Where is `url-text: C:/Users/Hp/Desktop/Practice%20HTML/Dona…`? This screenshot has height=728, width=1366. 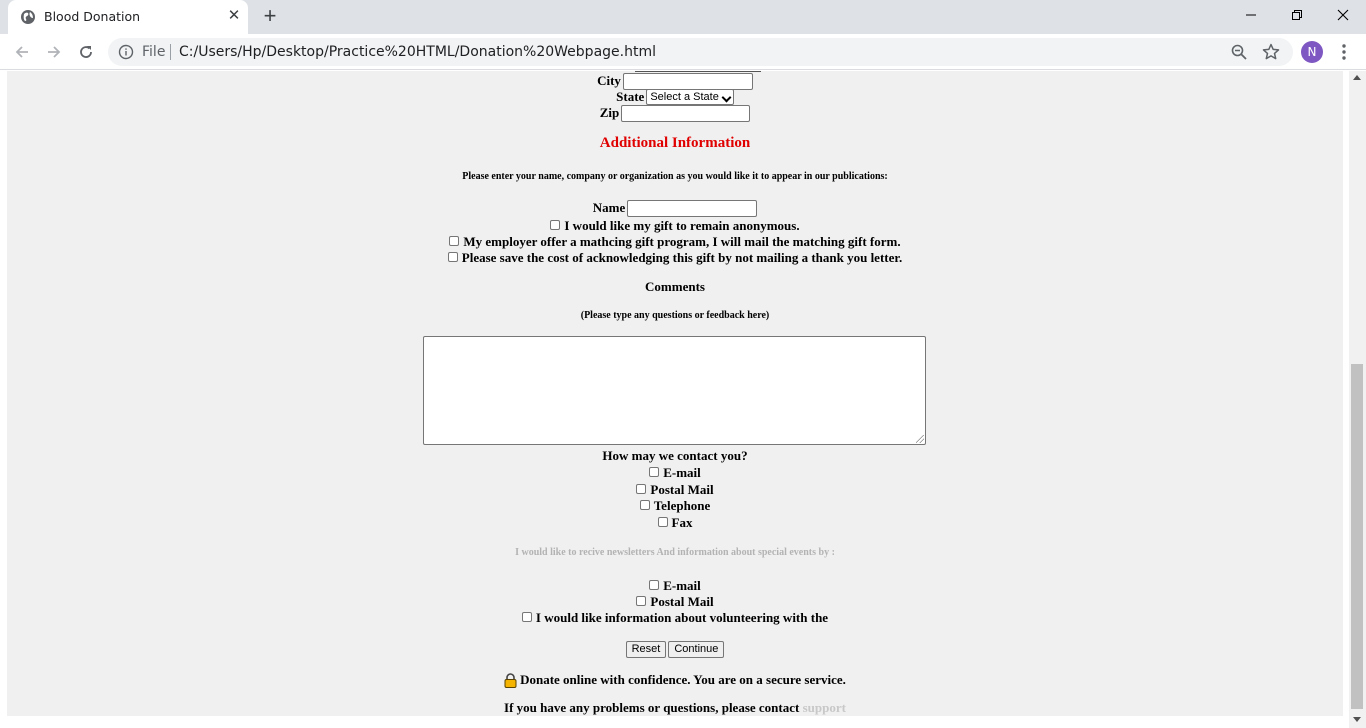 url-text: C:/Users/Hp/Desktop/Practice%20HTML/Dona… is located at coordinates (417, 52).